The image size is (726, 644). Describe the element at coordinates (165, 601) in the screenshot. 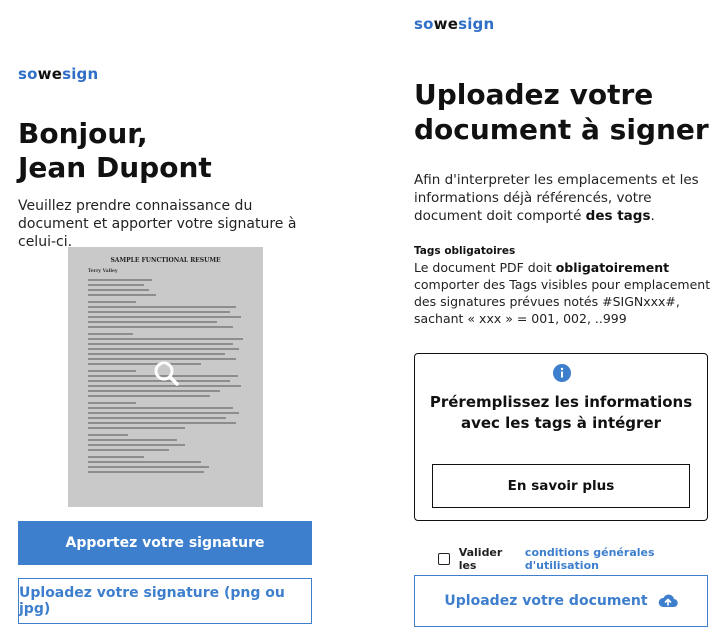

I see `upload-signature-button: Uploadez votre signature (png ou jpg)` at that location.